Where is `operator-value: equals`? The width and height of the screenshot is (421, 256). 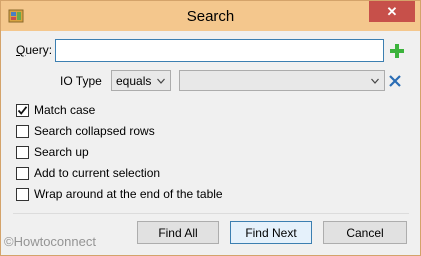 operator-value: equals is located at coordinates (134, 81).